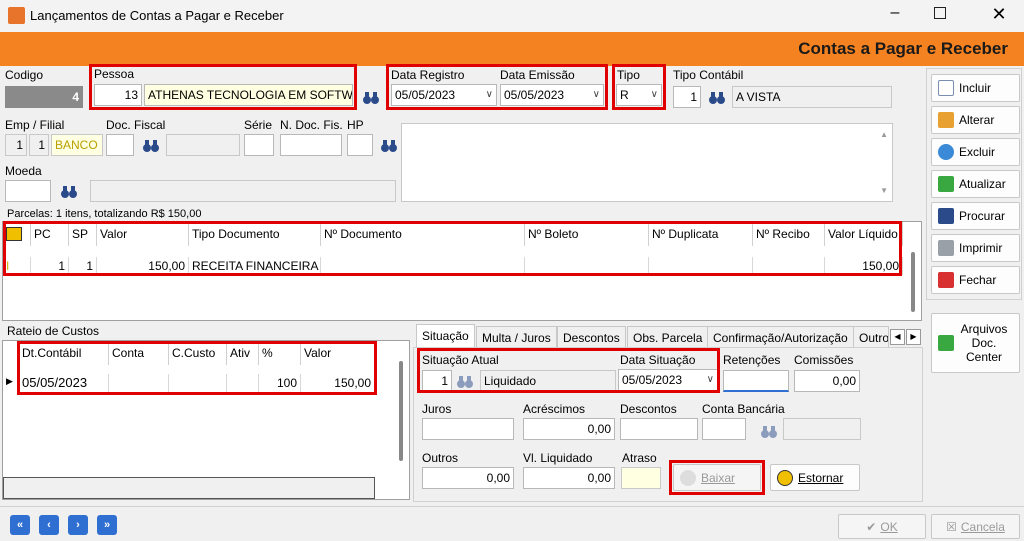 This screenshot has height=541, width=1024. I want to click on next-record-icon: ›, so click(78, 525).